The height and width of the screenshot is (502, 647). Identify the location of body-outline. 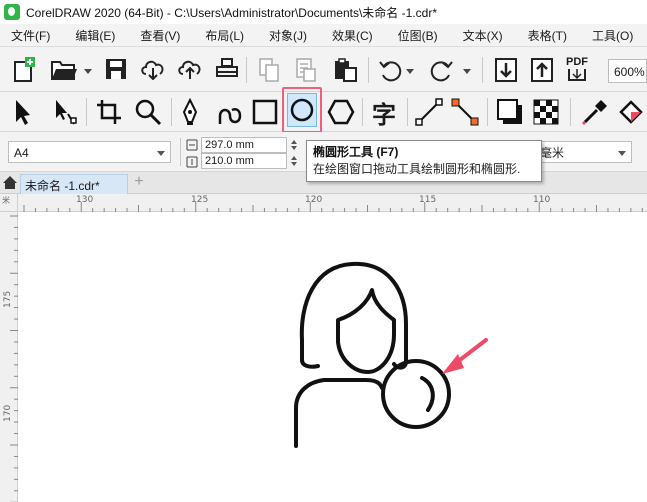
(339, 413).